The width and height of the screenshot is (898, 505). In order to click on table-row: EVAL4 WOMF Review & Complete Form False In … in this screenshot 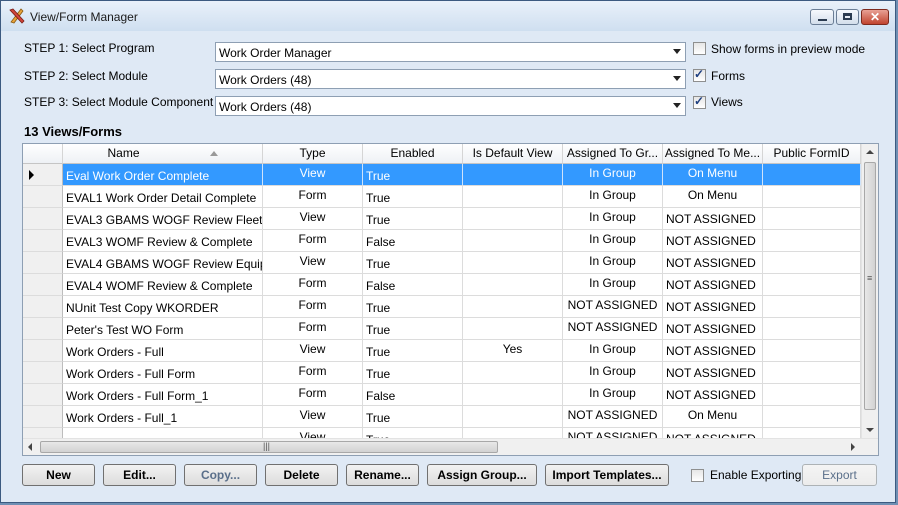, I will do `click(442, 285)`.